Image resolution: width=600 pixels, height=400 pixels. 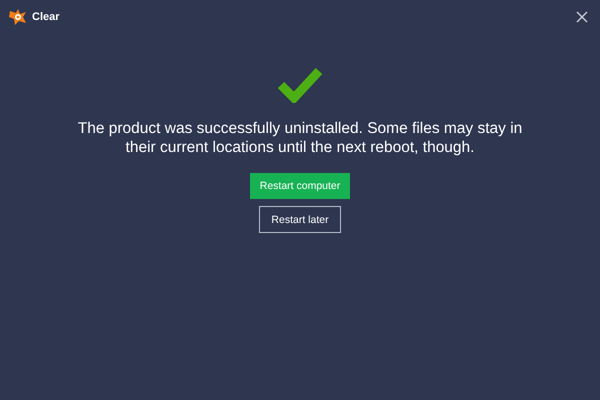 I want to click on logo-icon, so click(x=18, y=17).